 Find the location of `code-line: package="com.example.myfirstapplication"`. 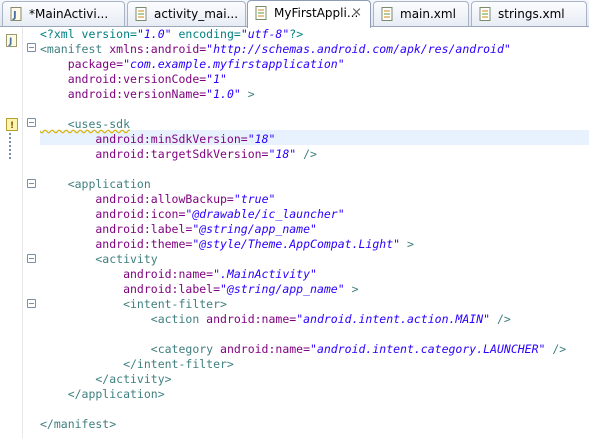

code-line: package="com.example.myfirstapplication" is located at coordinates (192, 64).